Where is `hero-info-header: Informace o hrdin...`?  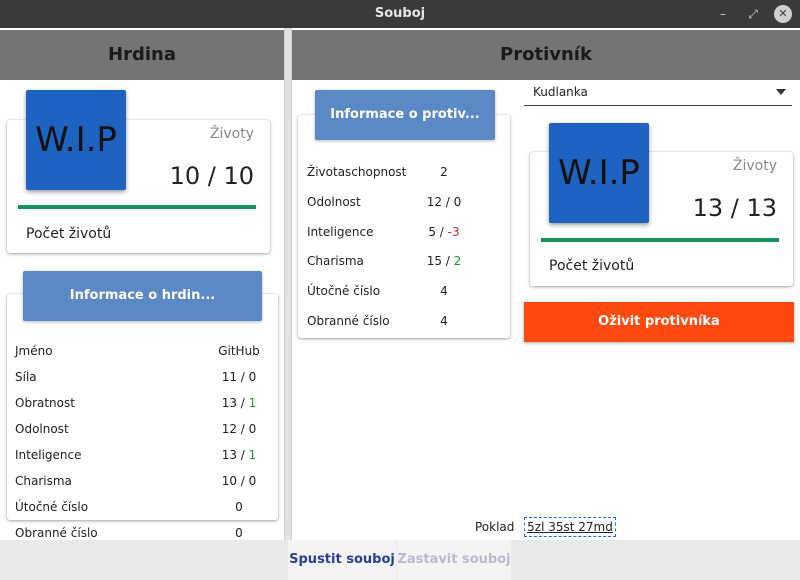 hero-info-header: Informace o hrdin... is located at coordinates (142, 296).